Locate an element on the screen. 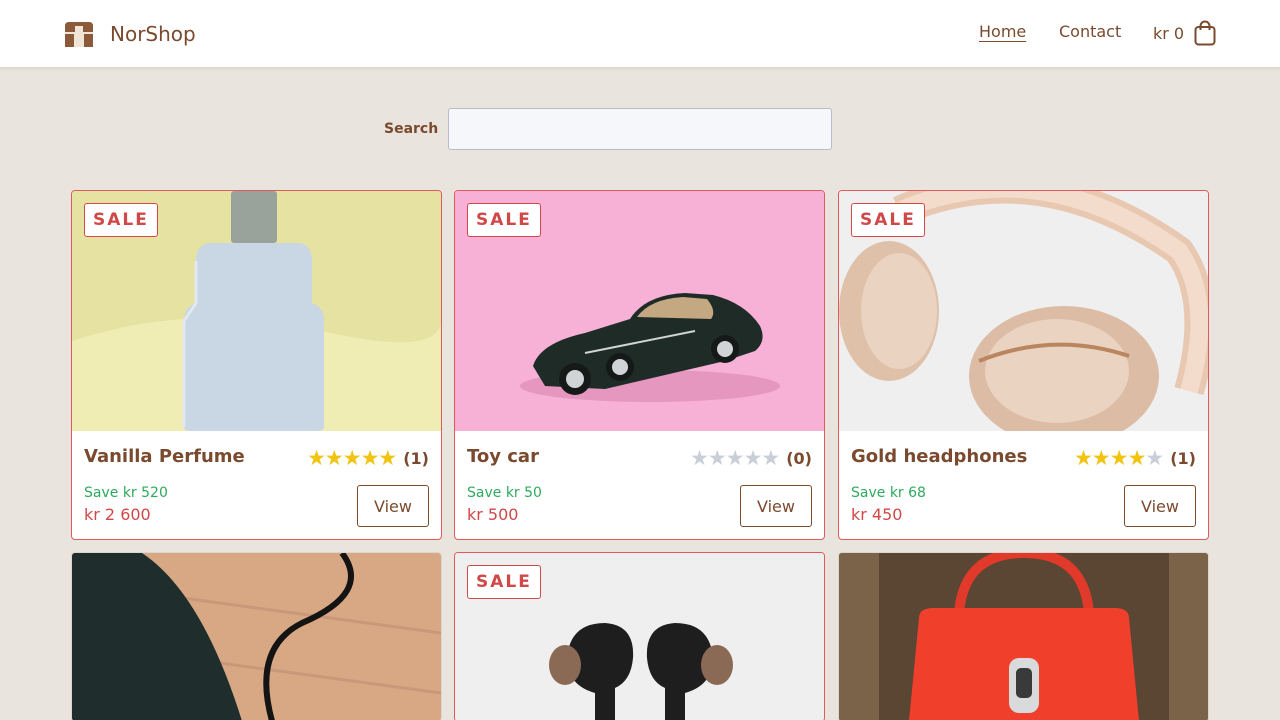 This screenshot has height=720, width=1280. price: kr 450 is located at coordinates (877, 514).